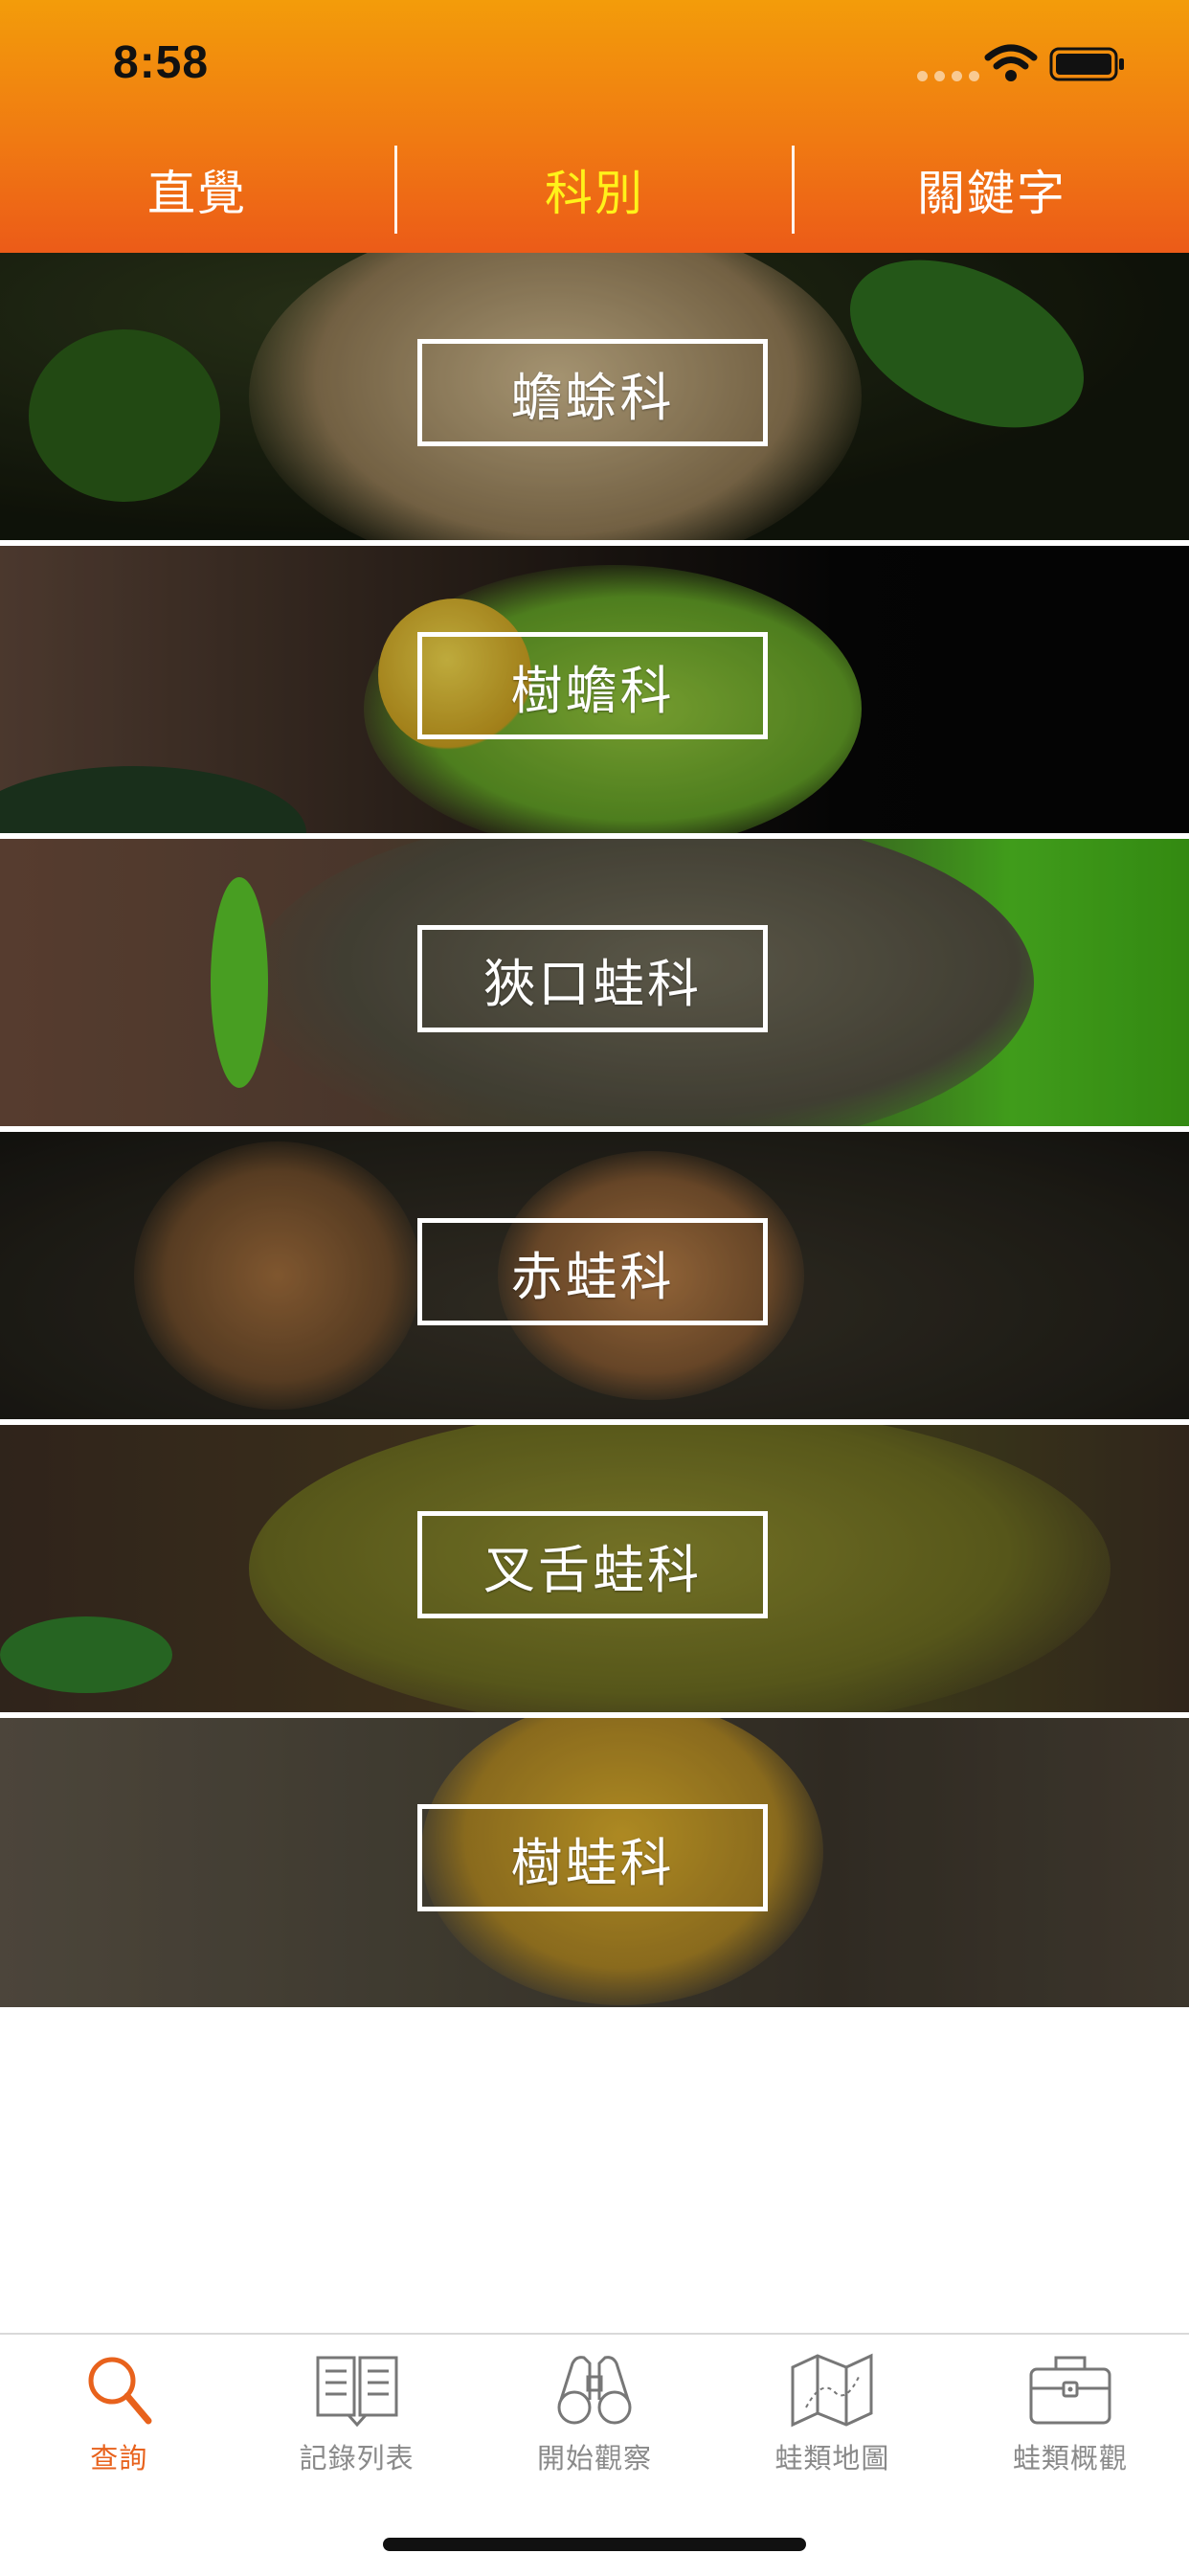  What do you see at coordinates (992, 190) in the screenshot?
I see `segment-keyword: 關鍵字` at bounding box center [992, 190].